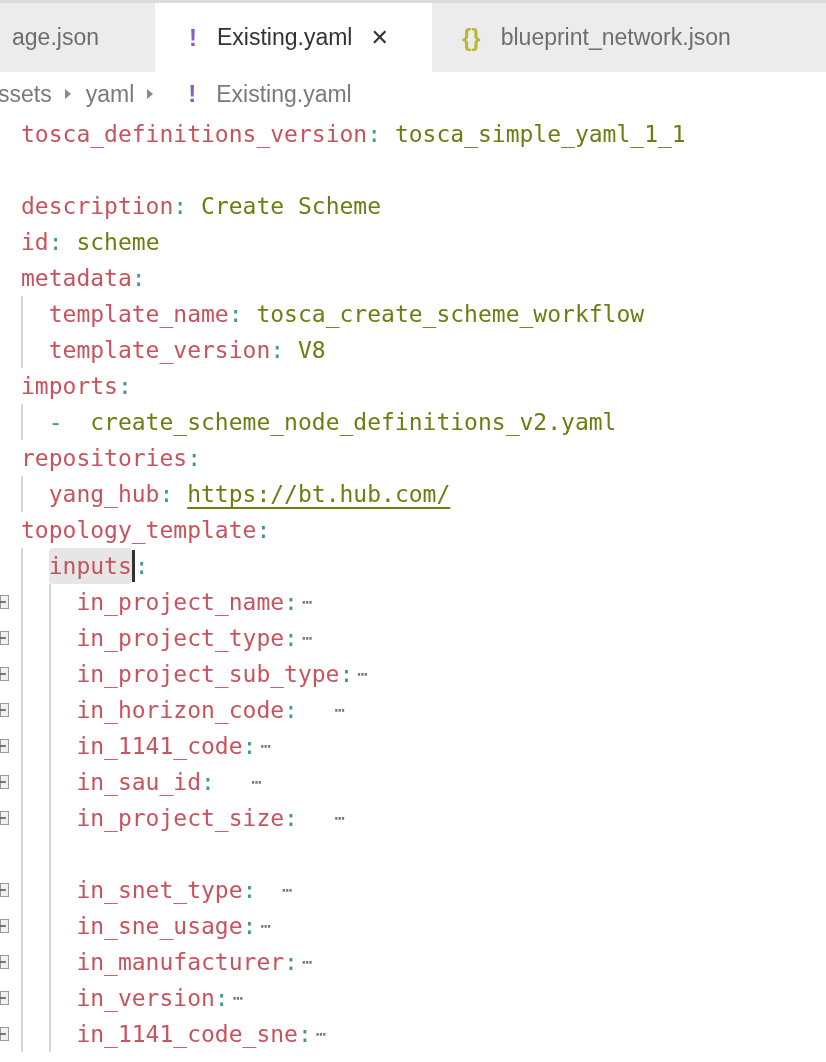 The width and height of the screenshot is (826, 1062). What do you see at coordinates (180, 602) in the screenshot?
I see `yaml-key: in_project_name` at bounding box center [180, 602].